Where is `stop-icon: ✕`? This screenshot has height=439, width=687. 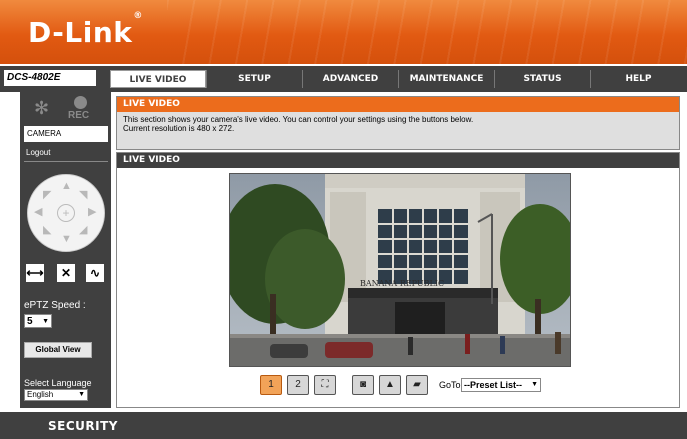 stop-icon: ✕ is located at coordinates (66, 273).